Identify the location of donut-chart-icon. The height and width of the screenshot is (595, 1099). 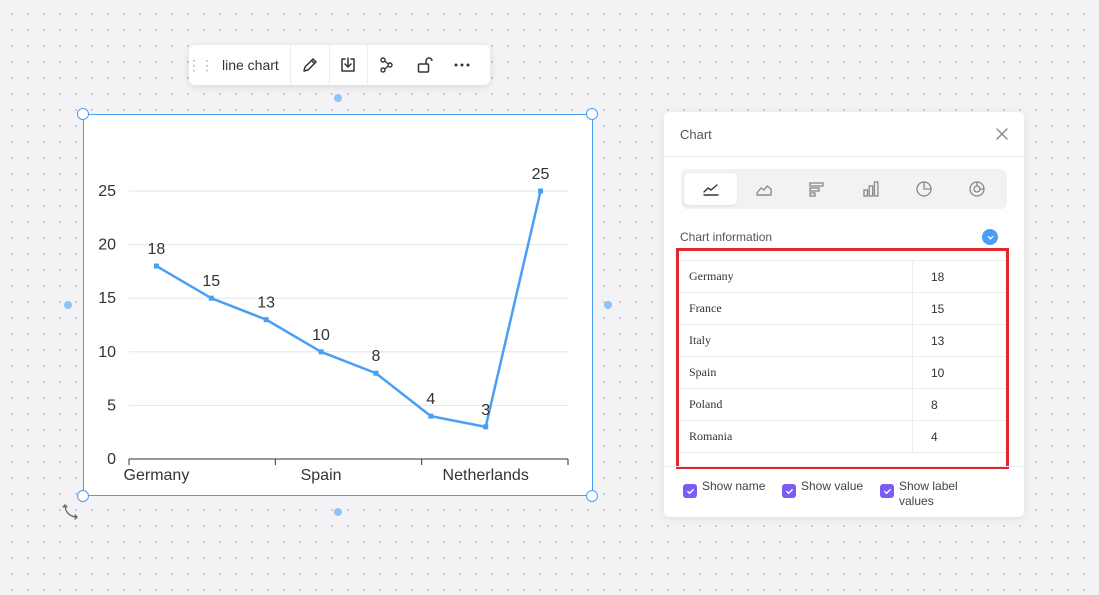
(977, 189).